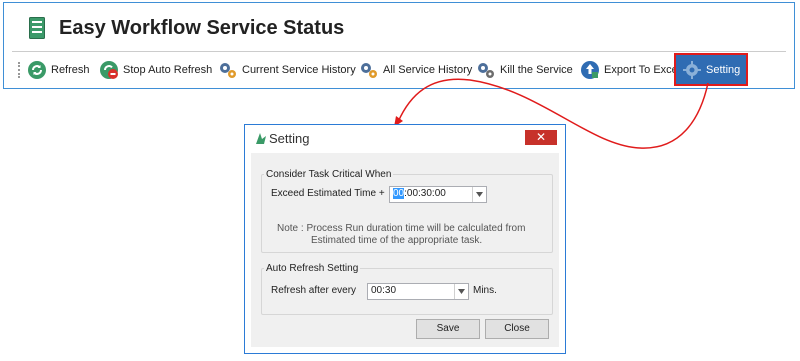 The width and height of the screenshot is (800, 361). Describe the element at coordinates (70, 70) in the screenshot. I see `refresh-label: Refresh` at that location.